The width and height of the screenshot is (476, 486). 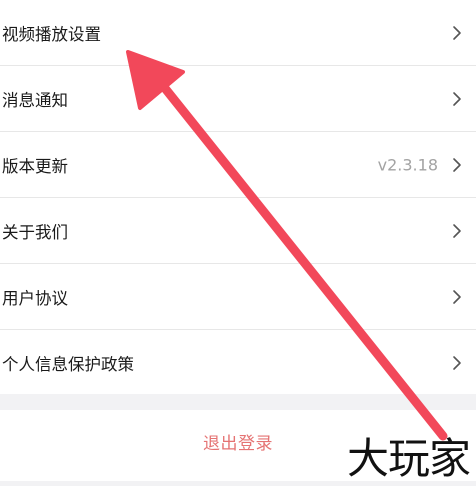 I want to click on settings-item-label: 个人信息保护政策, so click(x=68, y=364).